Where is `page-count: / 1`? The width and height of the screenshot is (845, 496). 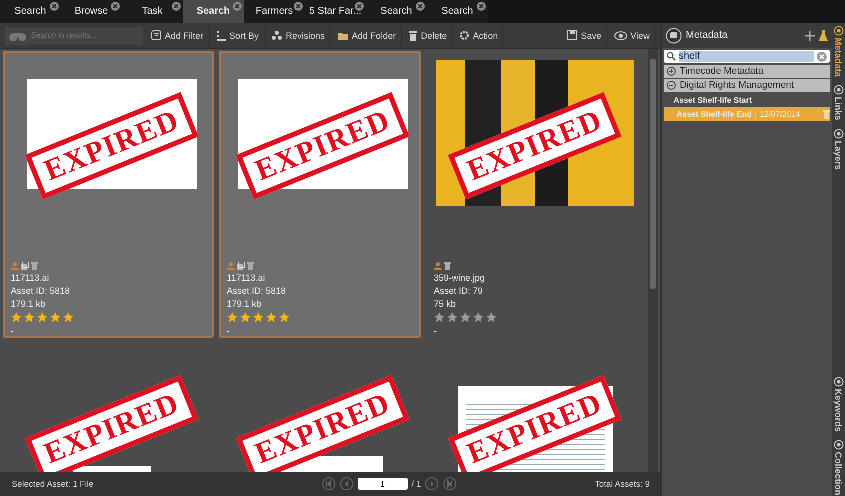 page-count: / 1 is located at coordinates (417, 484).